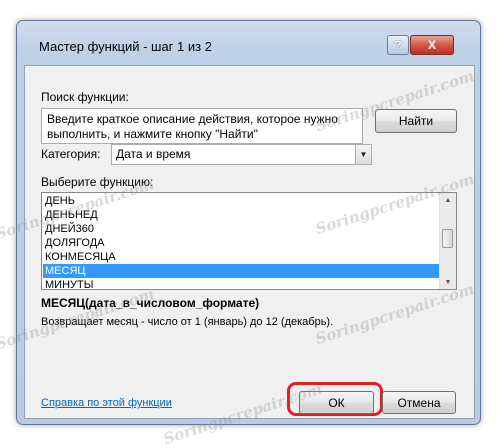 The image size is (497, 448). Describe the element at coordinates (150, 303) in the screenshot. I see `function-signature: МЕСЯЦ(дата_в_числовом_формате)` at that location.